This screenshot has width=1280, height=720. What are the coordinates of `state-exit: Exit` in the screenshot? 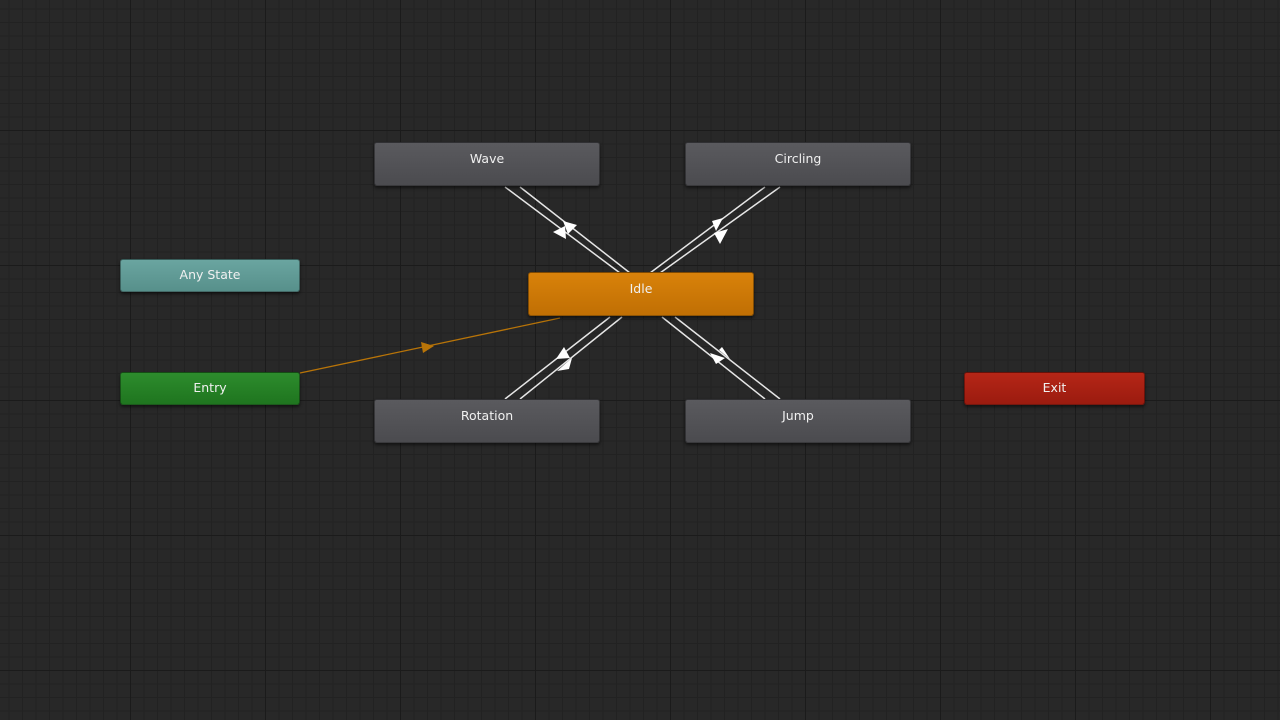 It's located at (1054, 388).